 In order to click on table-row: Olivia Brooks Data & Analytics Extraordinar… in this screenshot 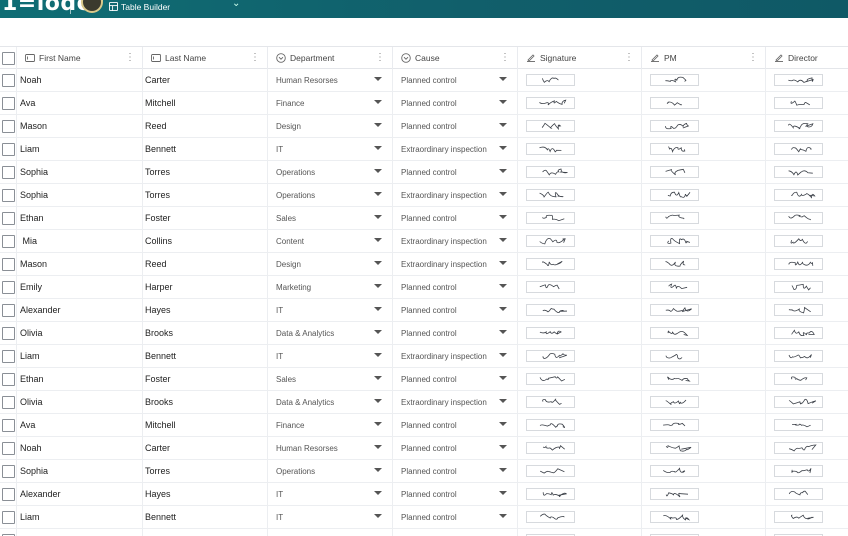, I will do `click(424, 402)`.